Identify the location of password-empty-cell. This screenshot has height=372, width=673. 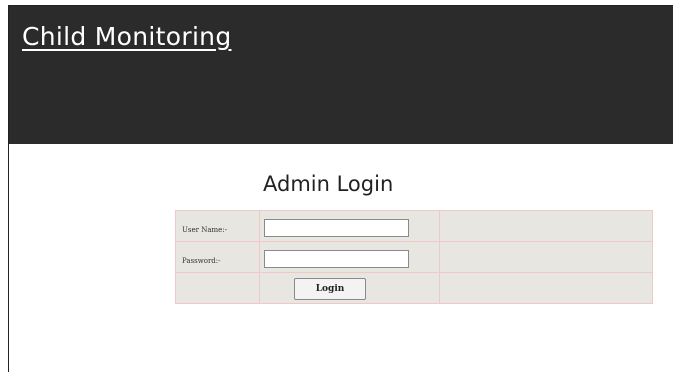
(546, 257).